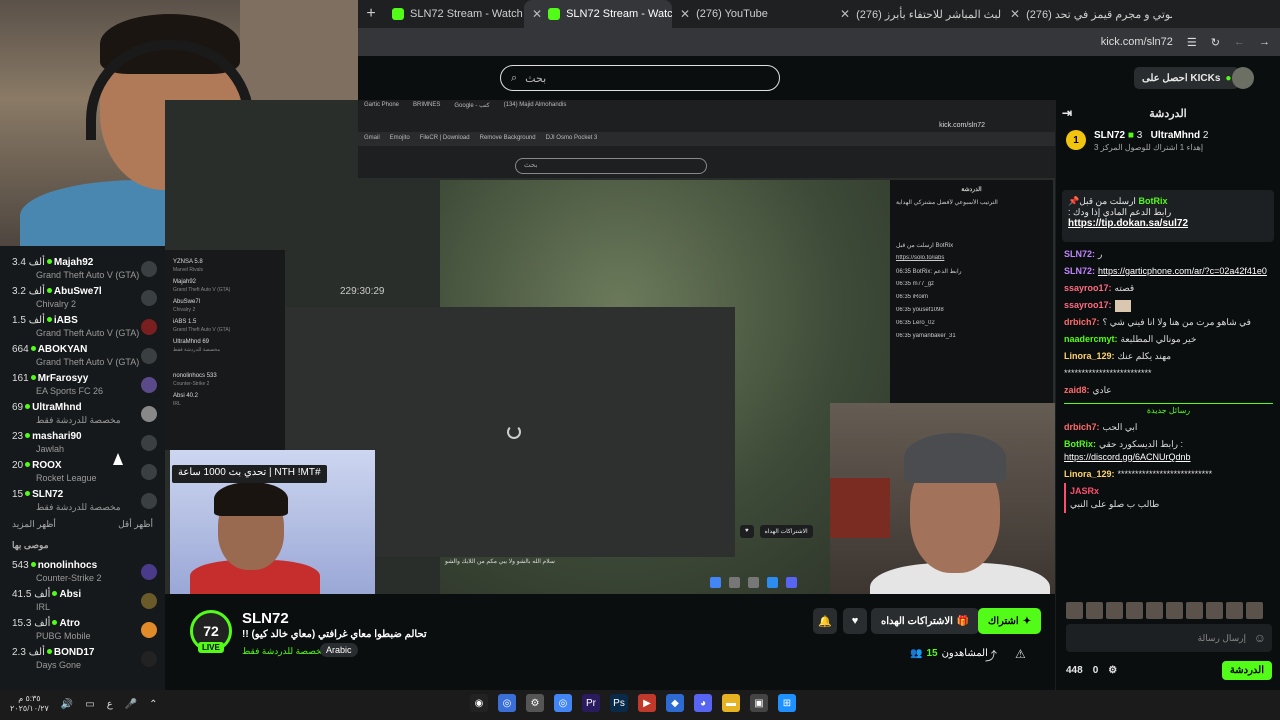 This screenshot has width=1280, height=720. I want to click on recommended-item: 2.3 ألف BOND17 Days Gone, so click(82, 658).